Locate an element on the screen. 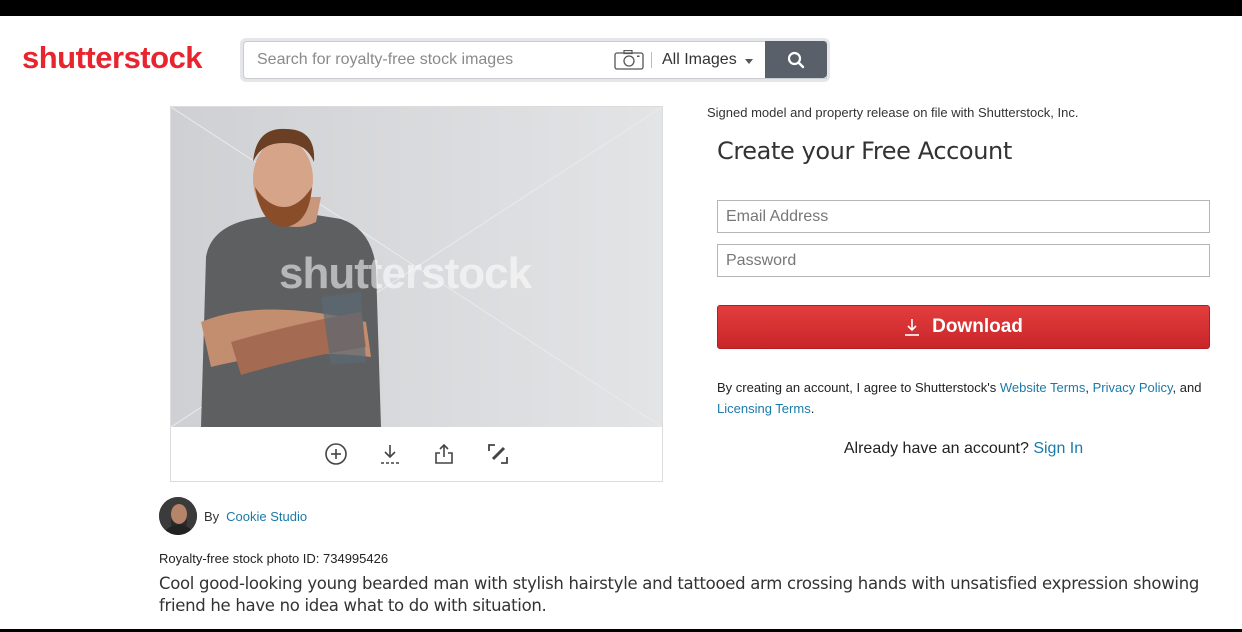 This screenshot has height=632, width=1242. edit-icon is located at coordinates (498, 454).